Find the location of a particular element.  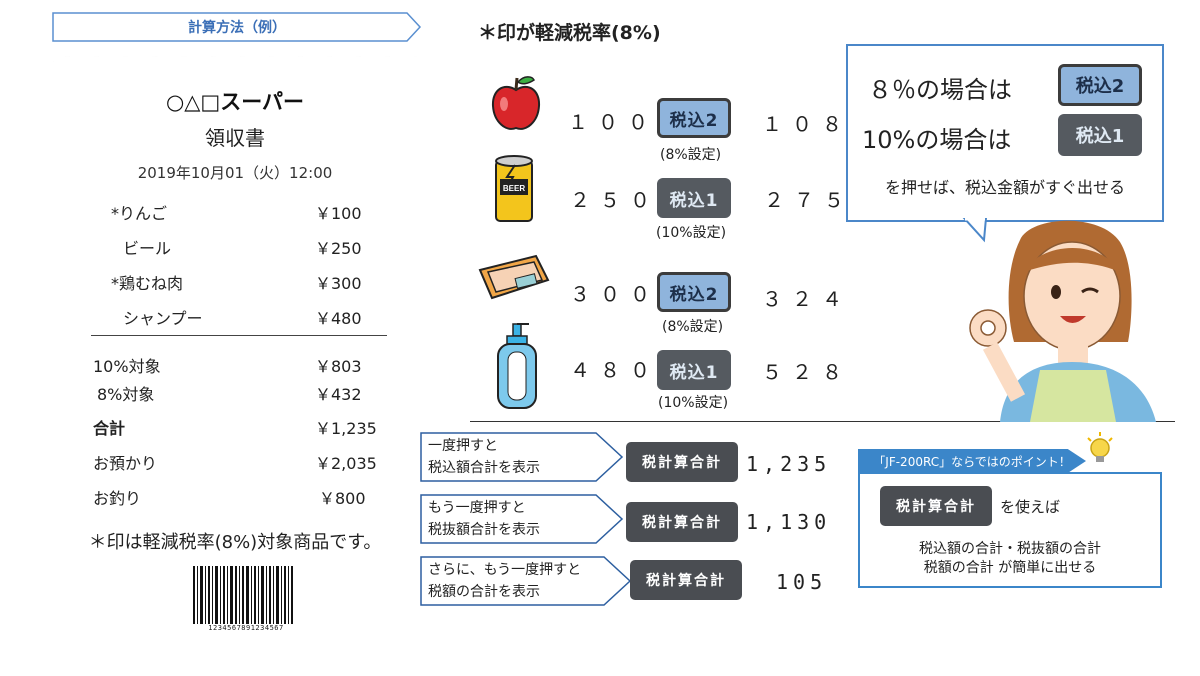

receipt-item-price: ￥100 is located at coordinates (338, 213).